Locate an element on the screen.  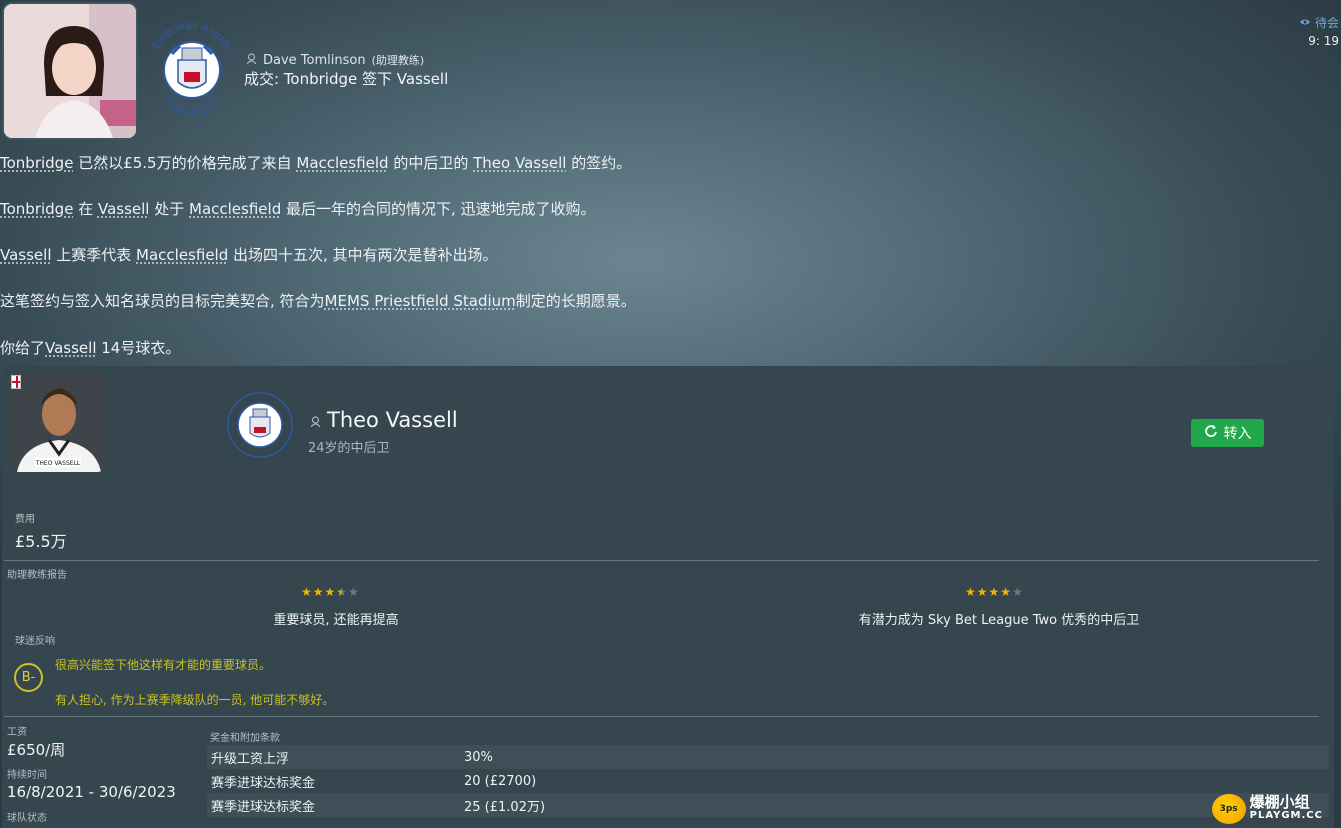
potential-ability-stars: ★ ★ ★ ★ ★ is located at coordinates (994, 592).